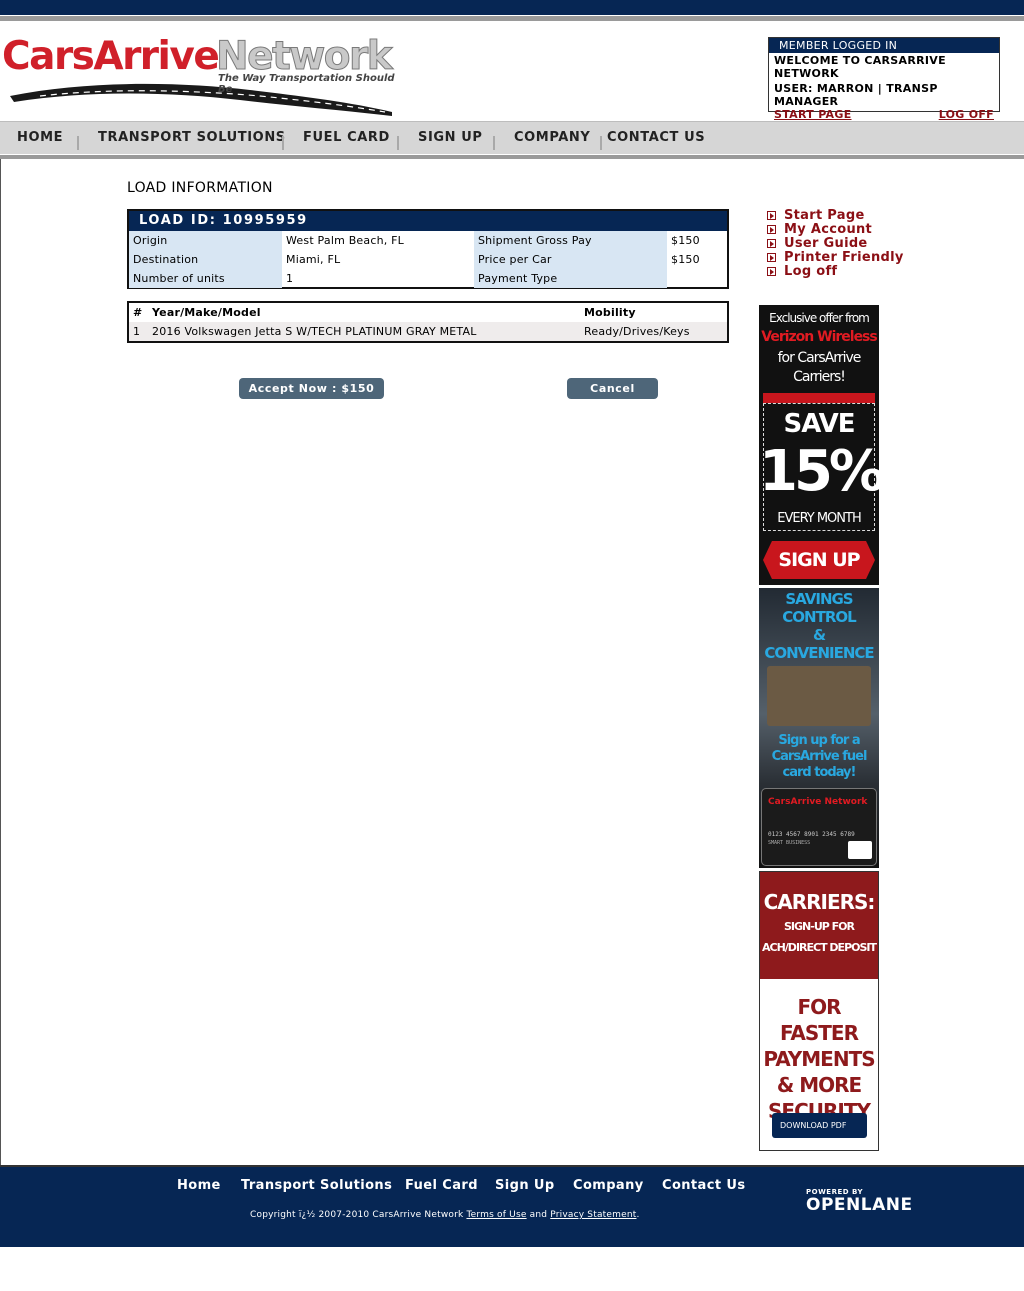 This screenshot has width=1024, height=1291. What do you see at coordinates (593, 1215) in the screenshot?
I see `privacy-statement-link: Privacy Statement` at bounding box center [593, 1215].